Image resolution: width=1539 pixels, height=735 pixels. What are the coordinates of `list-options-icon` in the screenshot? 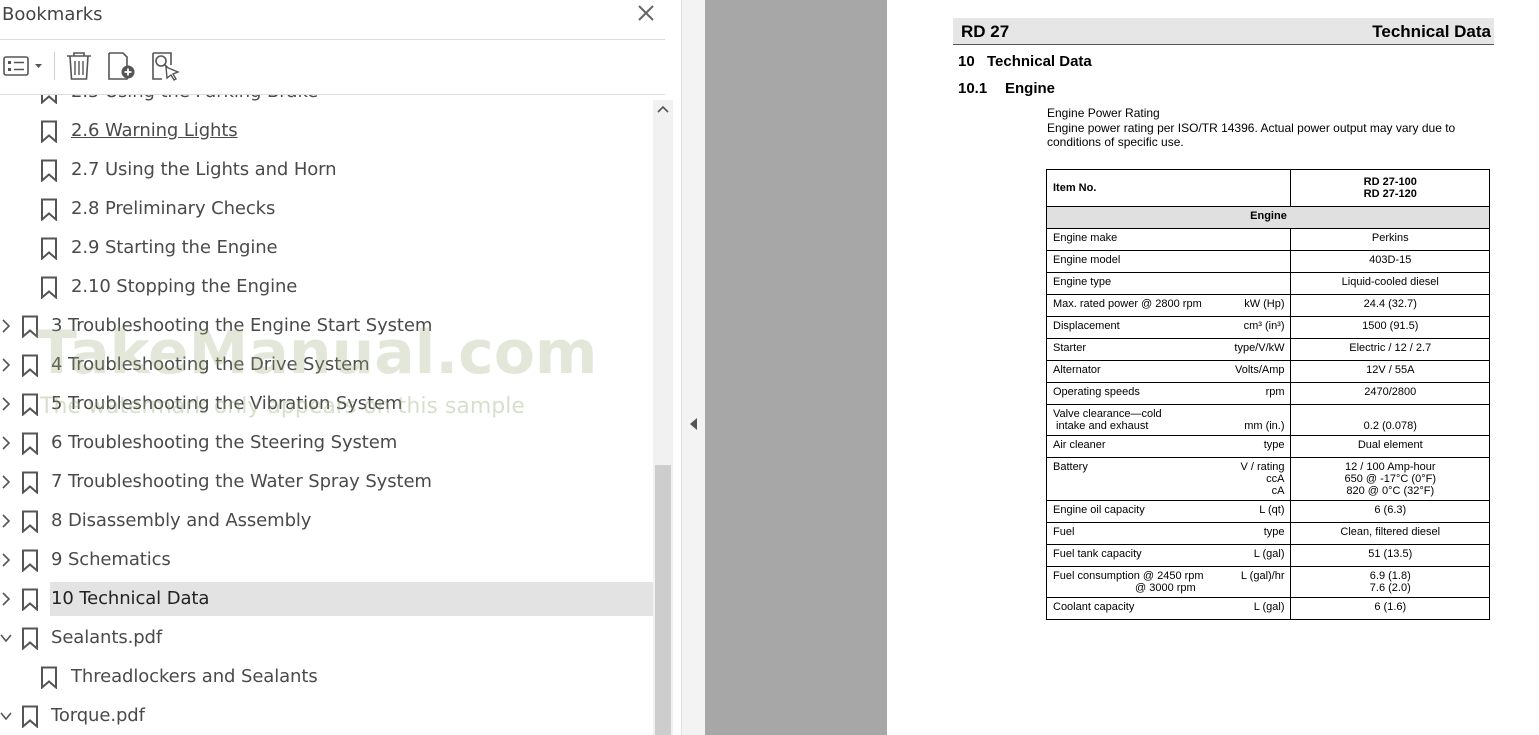 It's located at (22, 66).